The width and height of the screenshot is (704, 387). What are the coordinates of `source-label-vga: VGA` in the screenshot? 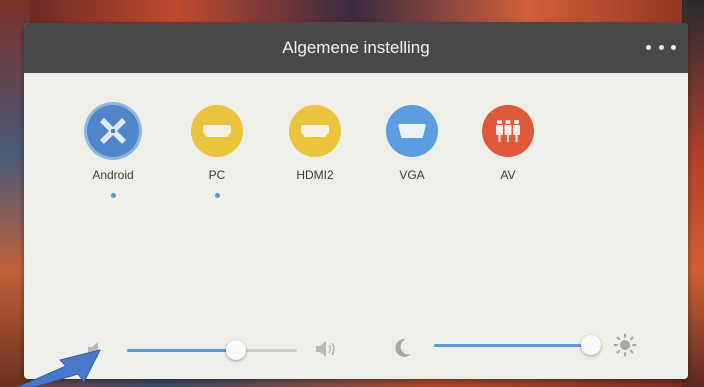 It's located at (412, 175).